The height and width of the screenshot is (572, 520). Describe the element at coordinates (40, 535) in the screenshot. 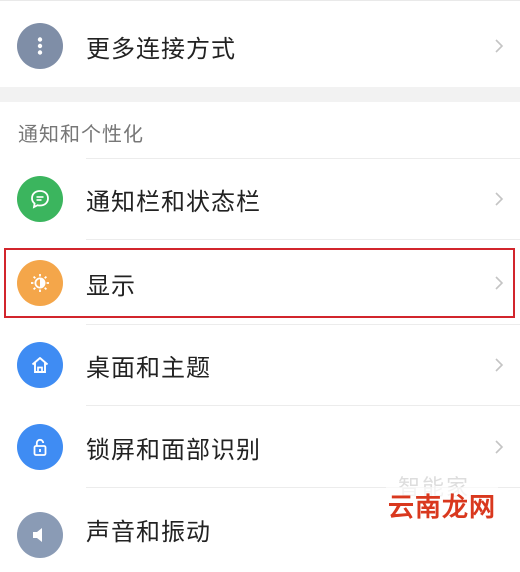

I see `speaker-icon` at that location.